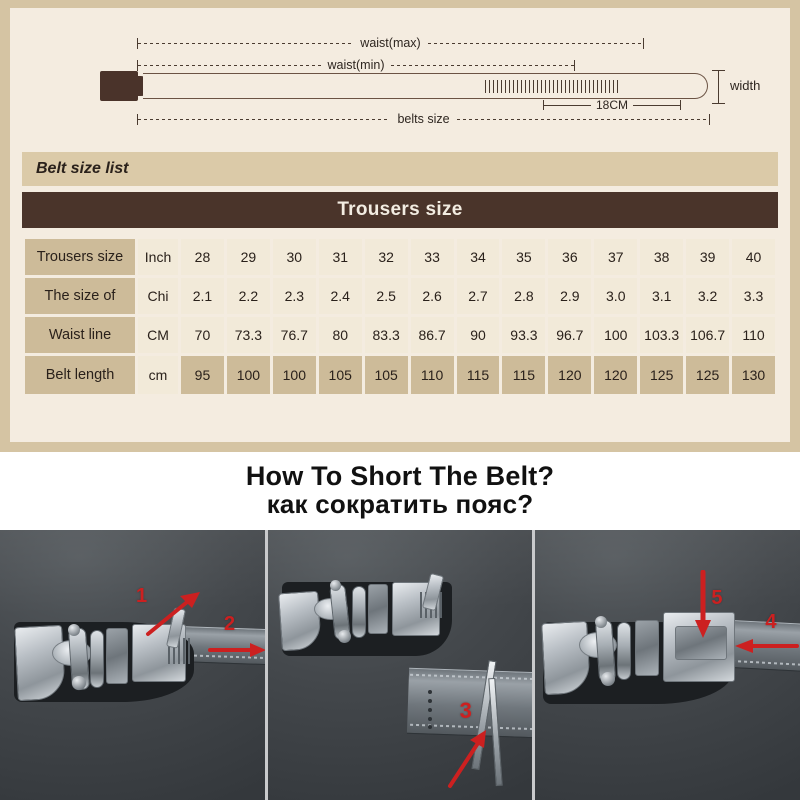 The height and width of the screenshot is (800, 800). What do you see at coordinates (753, 335) in the screenshot?
I see `cell: 110` at bounding box center [753, 335].